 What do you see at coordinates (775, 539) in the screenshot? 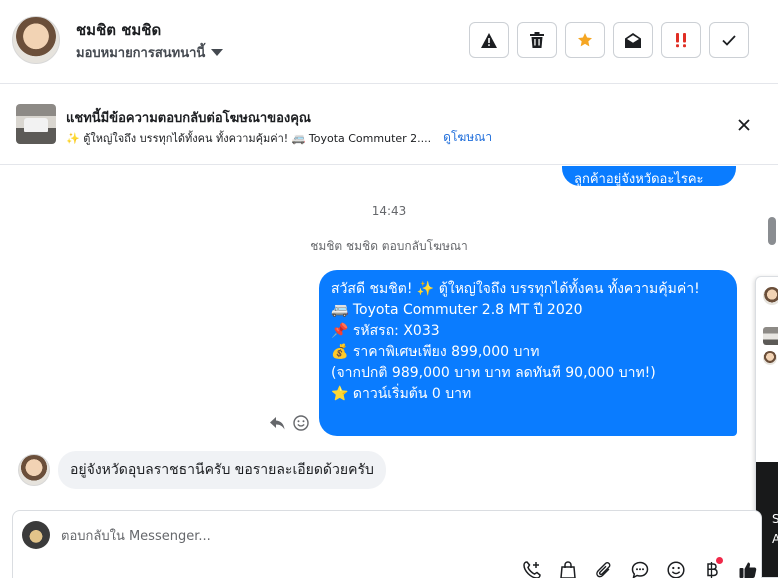
I see `side-letter: A` at bounding box center [775, 539].